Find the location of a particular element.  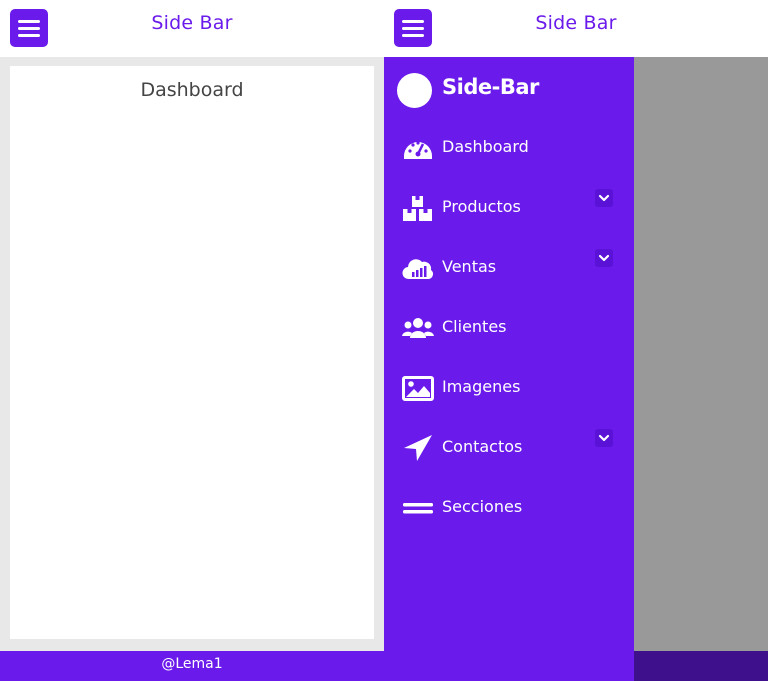

sidebar-item-label: Clientes is located at coordinates (474, 326).